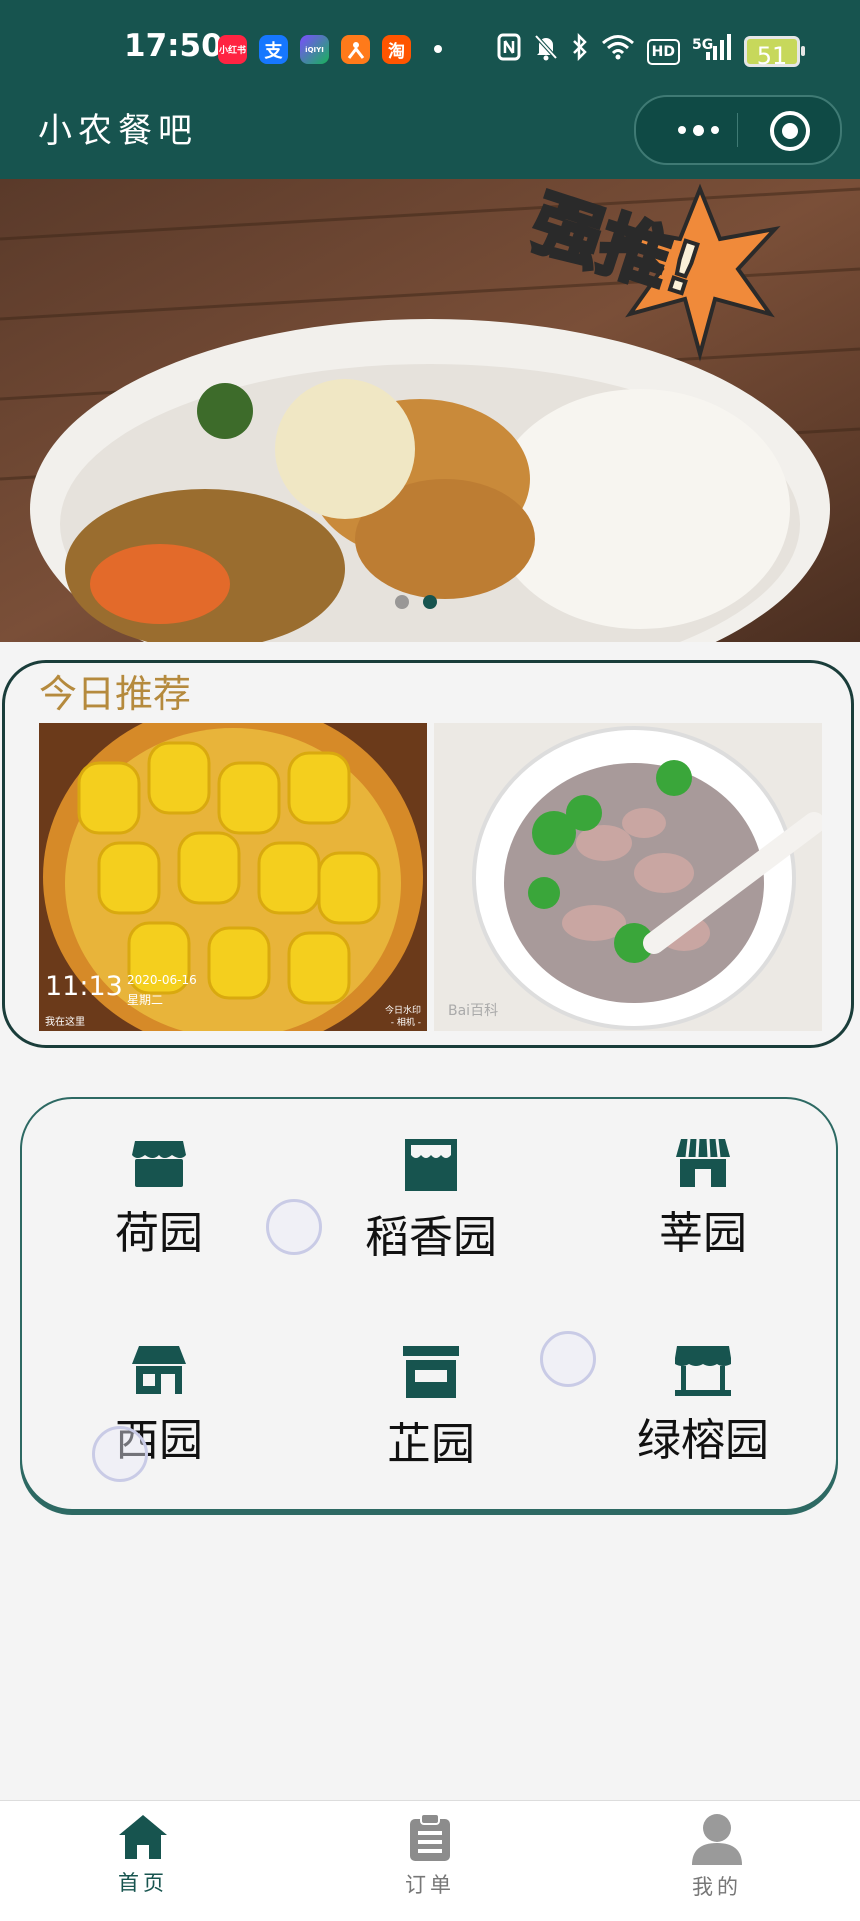 The height and width of the screenshot is (1921, 860). I want to click on battery-icon: 51, so click(774, 53).